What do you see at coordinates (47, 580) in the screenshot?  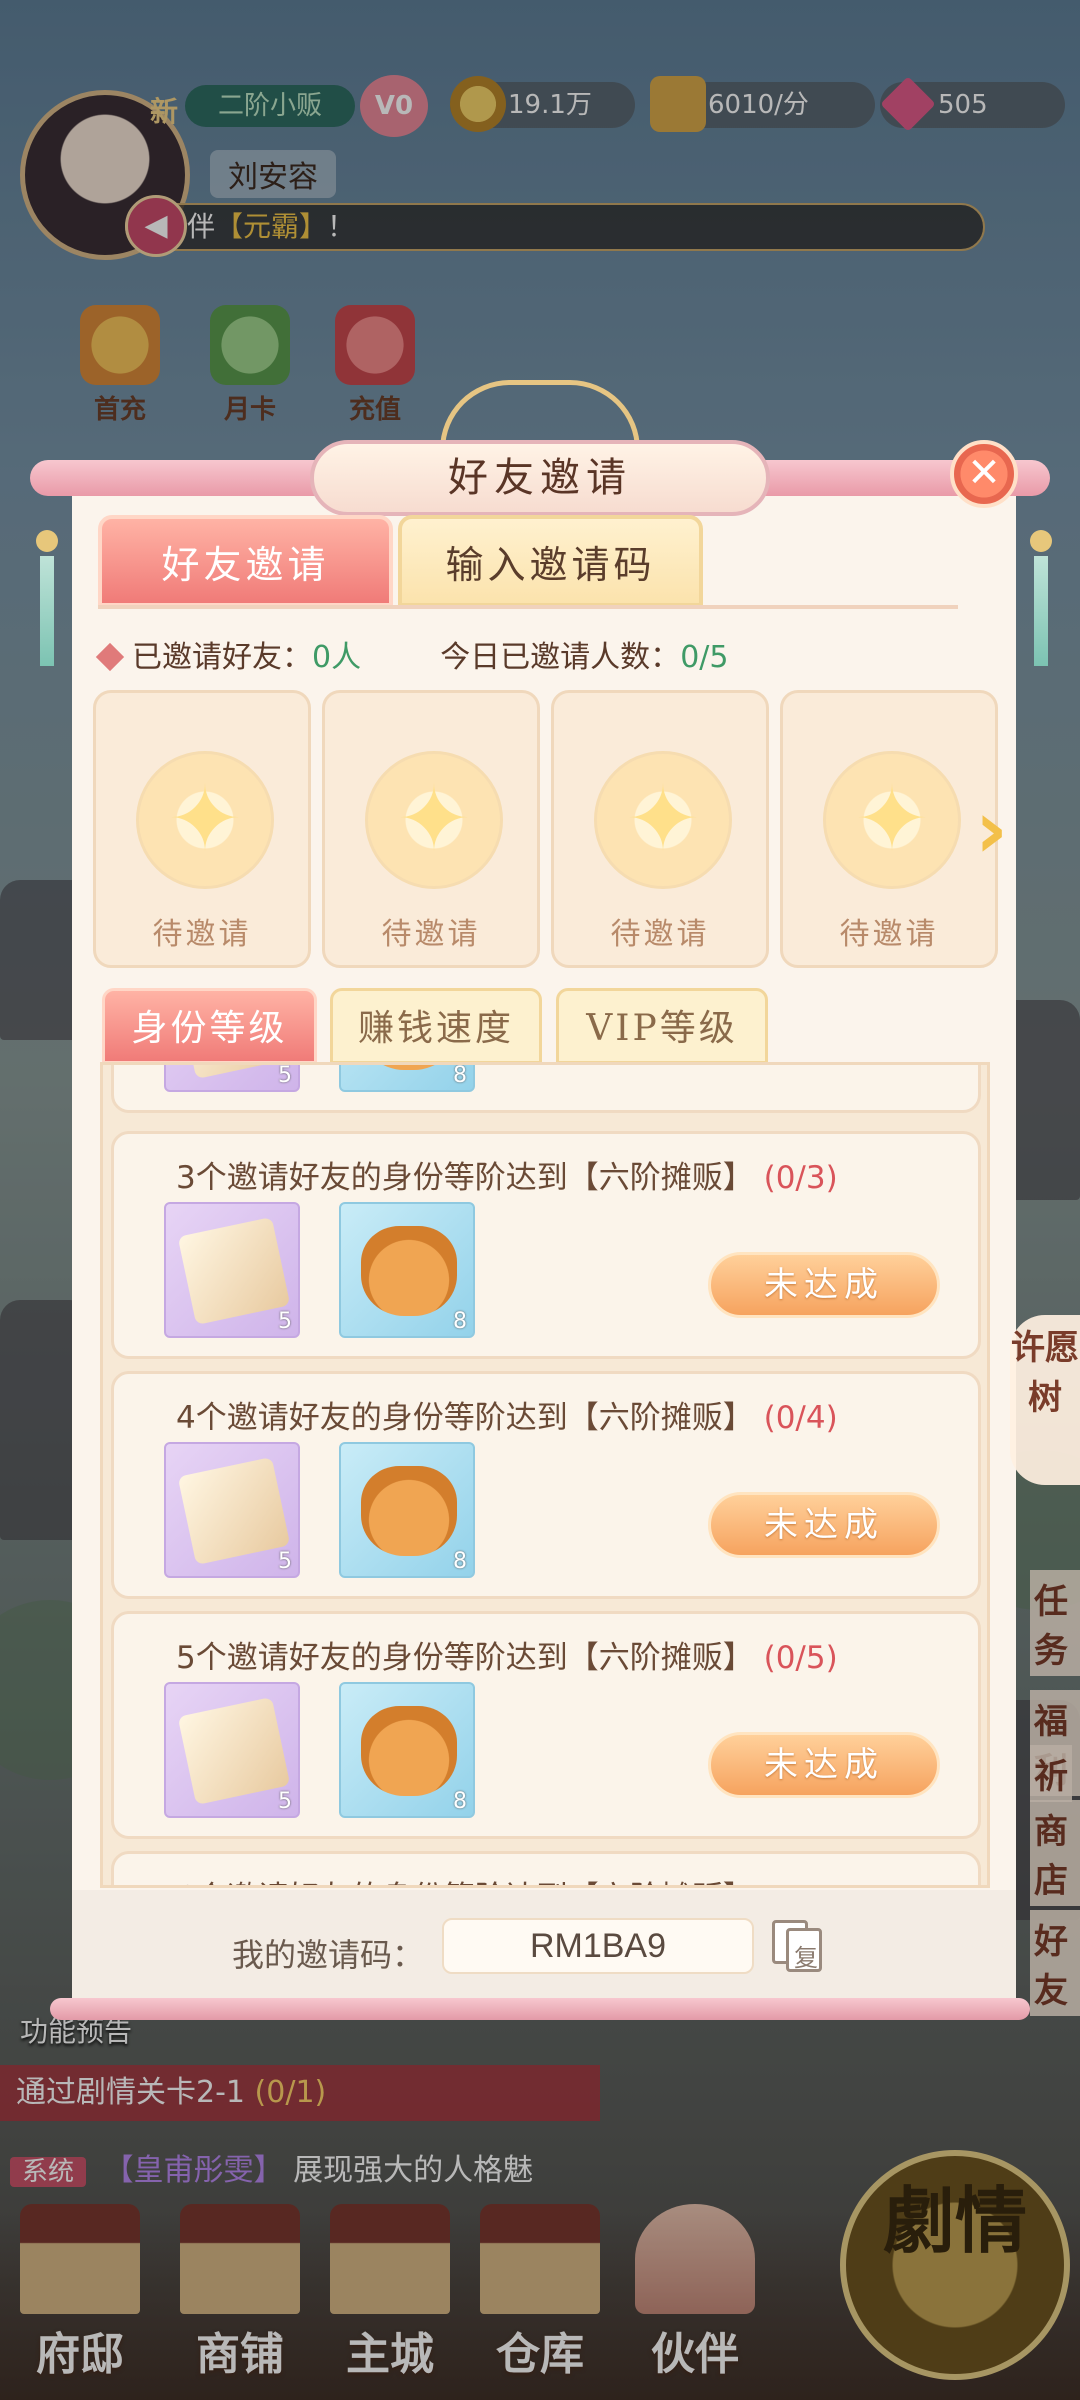 I see `left-lantern-ornament` at bounding box center [47, 580].